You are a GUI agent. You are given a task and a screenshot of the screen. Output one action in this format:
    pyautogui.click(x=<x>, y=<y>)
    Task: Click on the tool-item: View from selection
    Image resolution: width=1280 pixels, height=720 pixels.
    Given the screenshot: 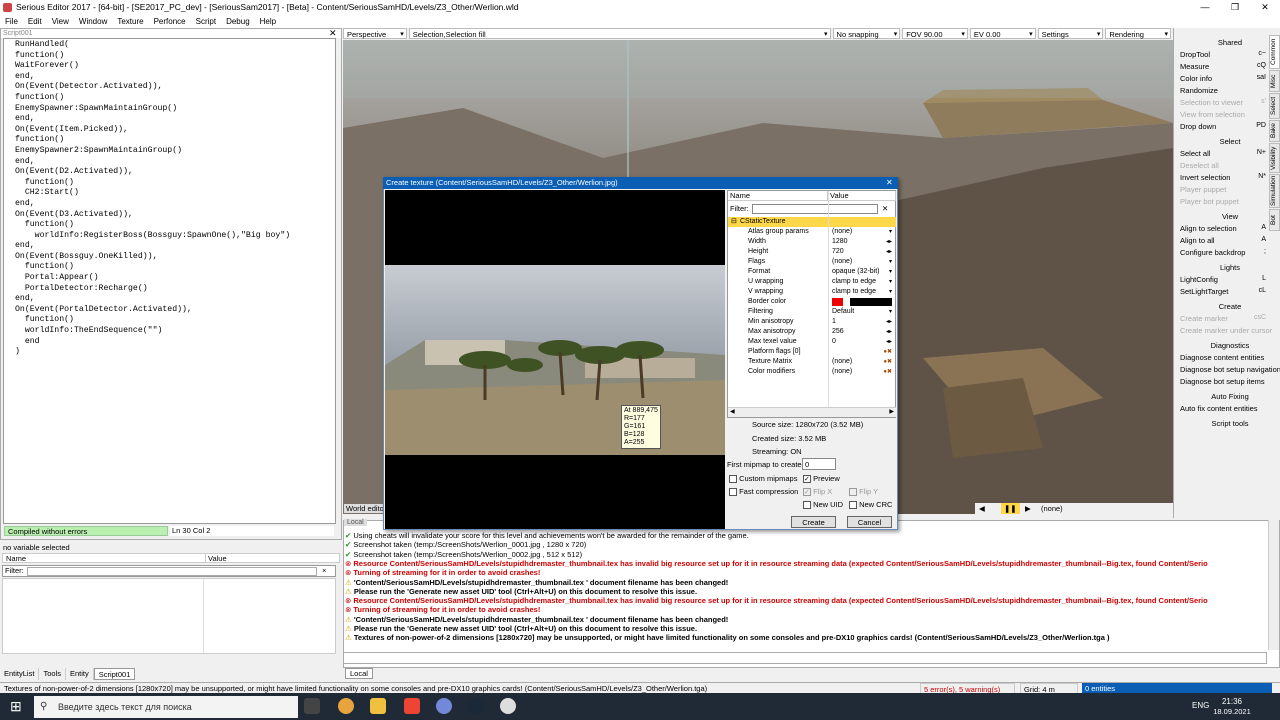 What is the action you would take?
    pyautogui.click(x=1223, y=114)
    